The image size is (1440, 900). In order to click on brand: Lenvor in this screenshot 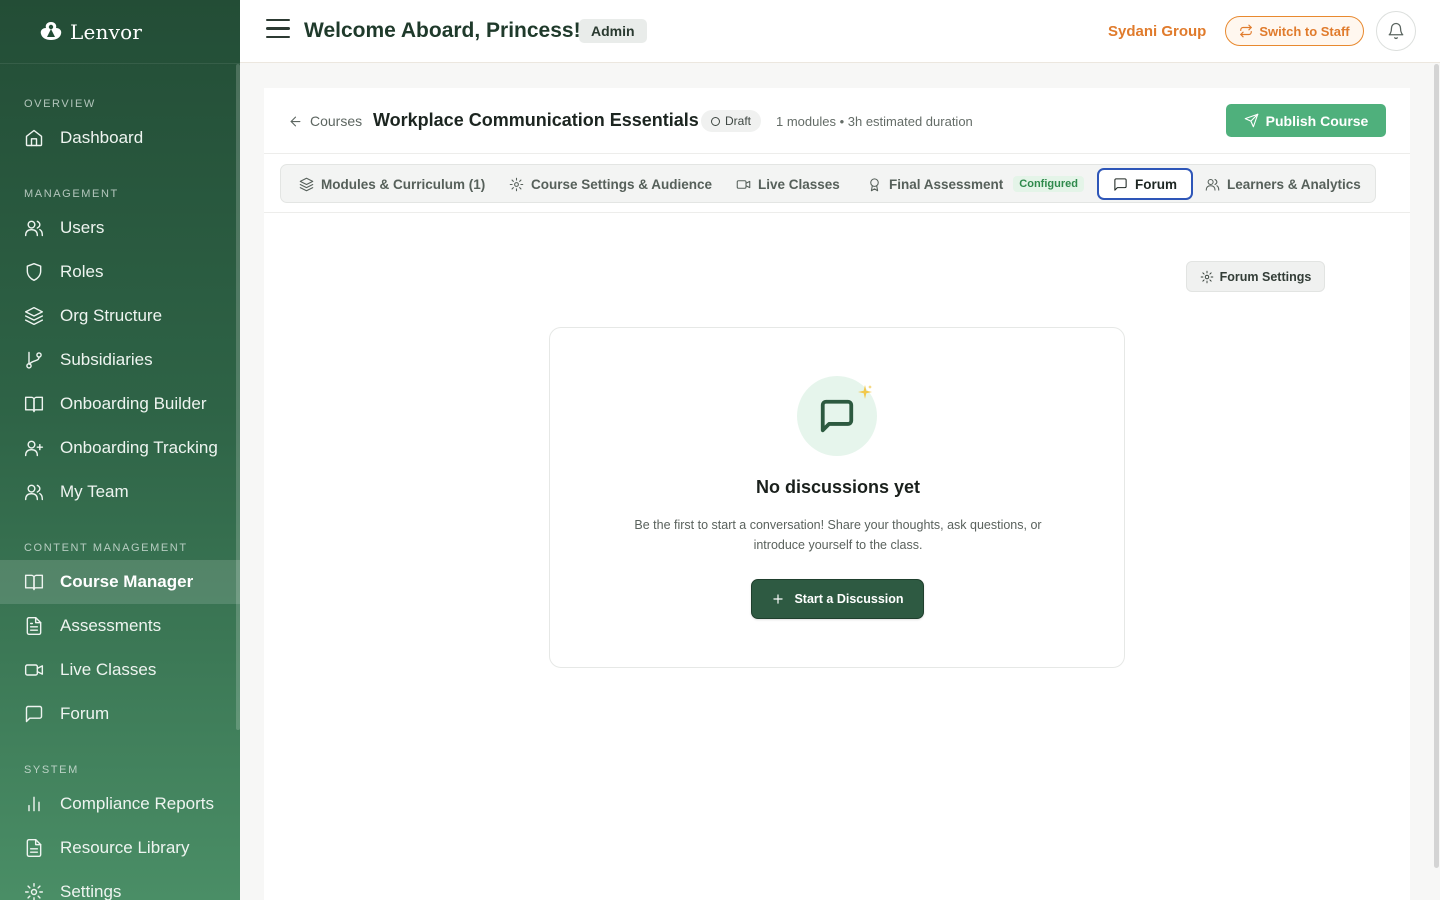, I will do `click(120, 32)`.